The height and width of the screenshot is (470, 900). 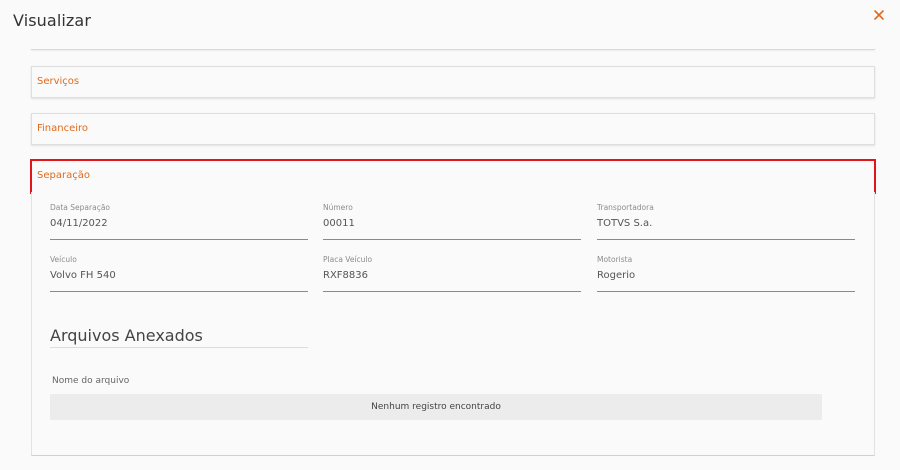 What do you see at coordinates (179, 273) in the screenshot?
I see `field-veiculo: Veículo Volvo FH 540` at bounding box center [179, 273].